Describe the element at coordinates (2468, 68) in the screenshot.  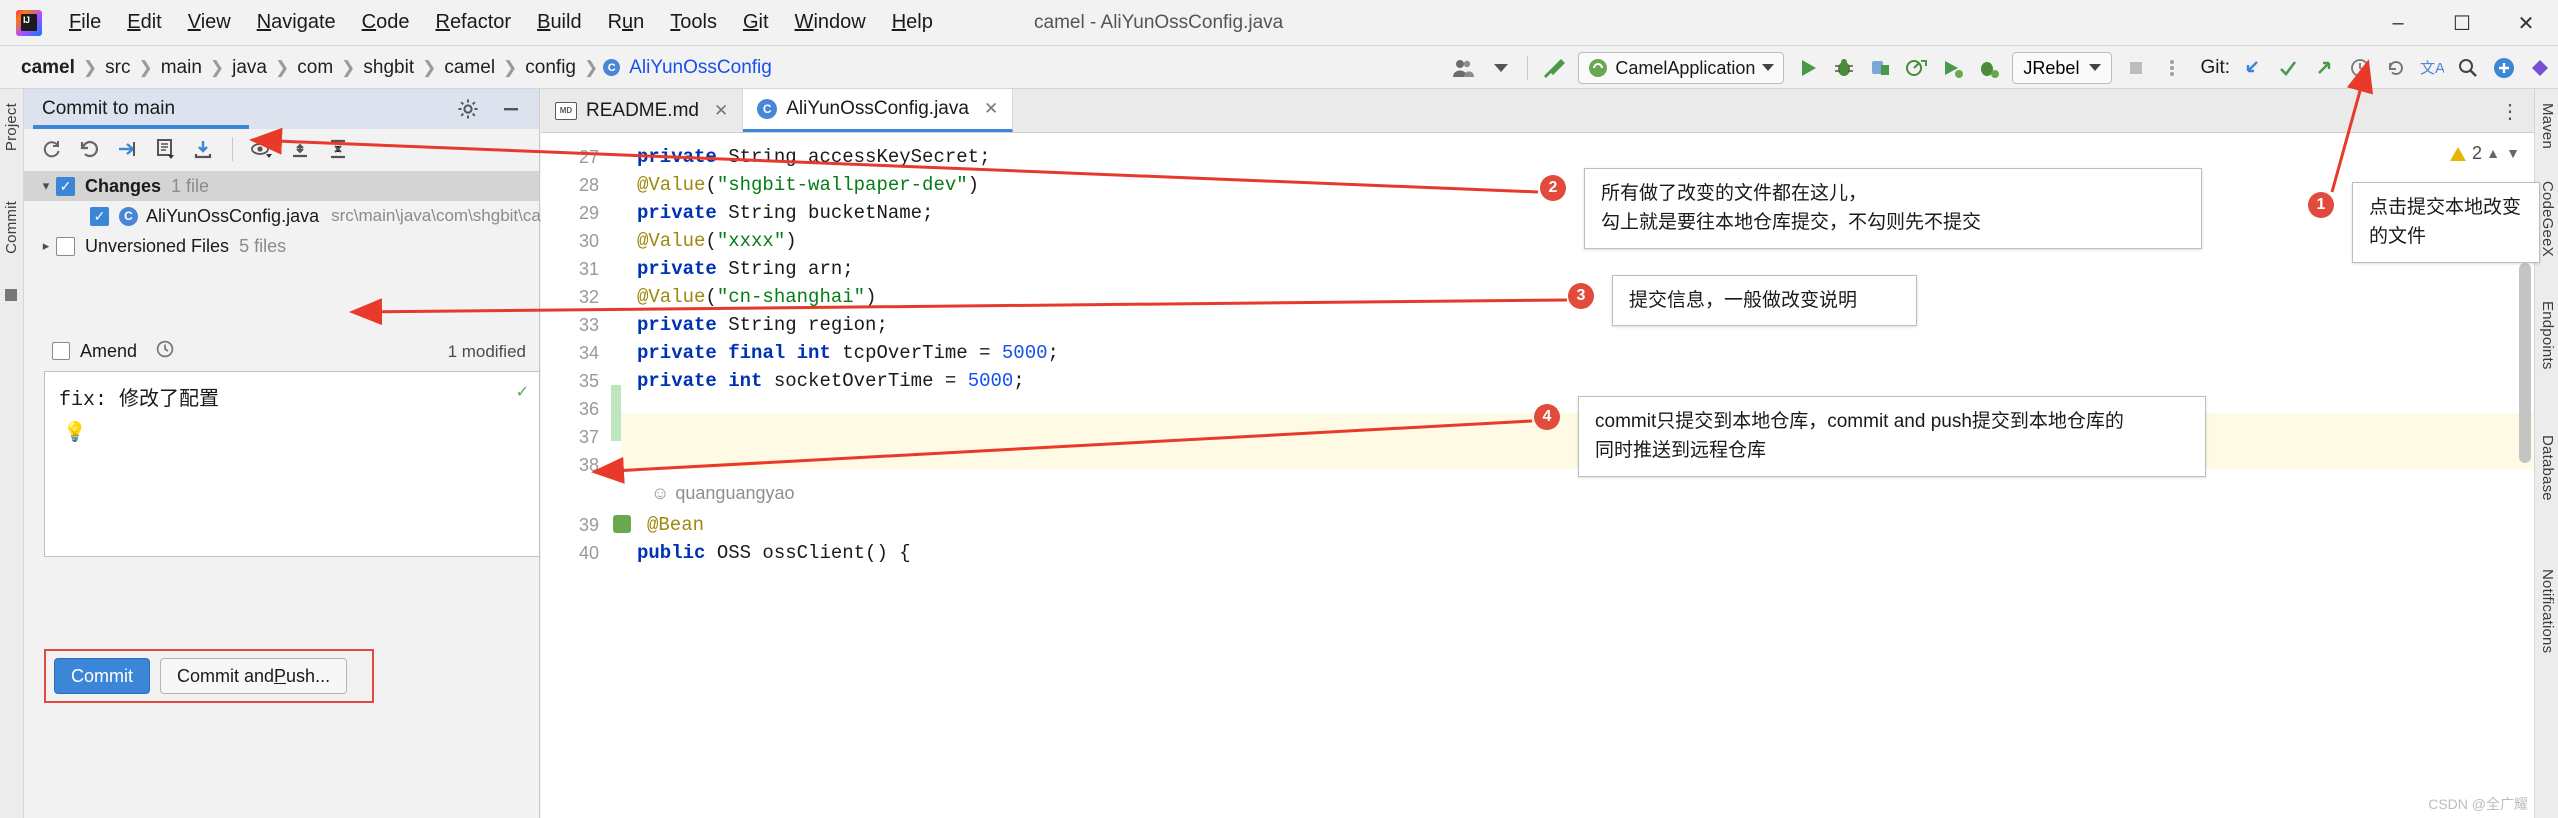
I see `search-icon` at that location.